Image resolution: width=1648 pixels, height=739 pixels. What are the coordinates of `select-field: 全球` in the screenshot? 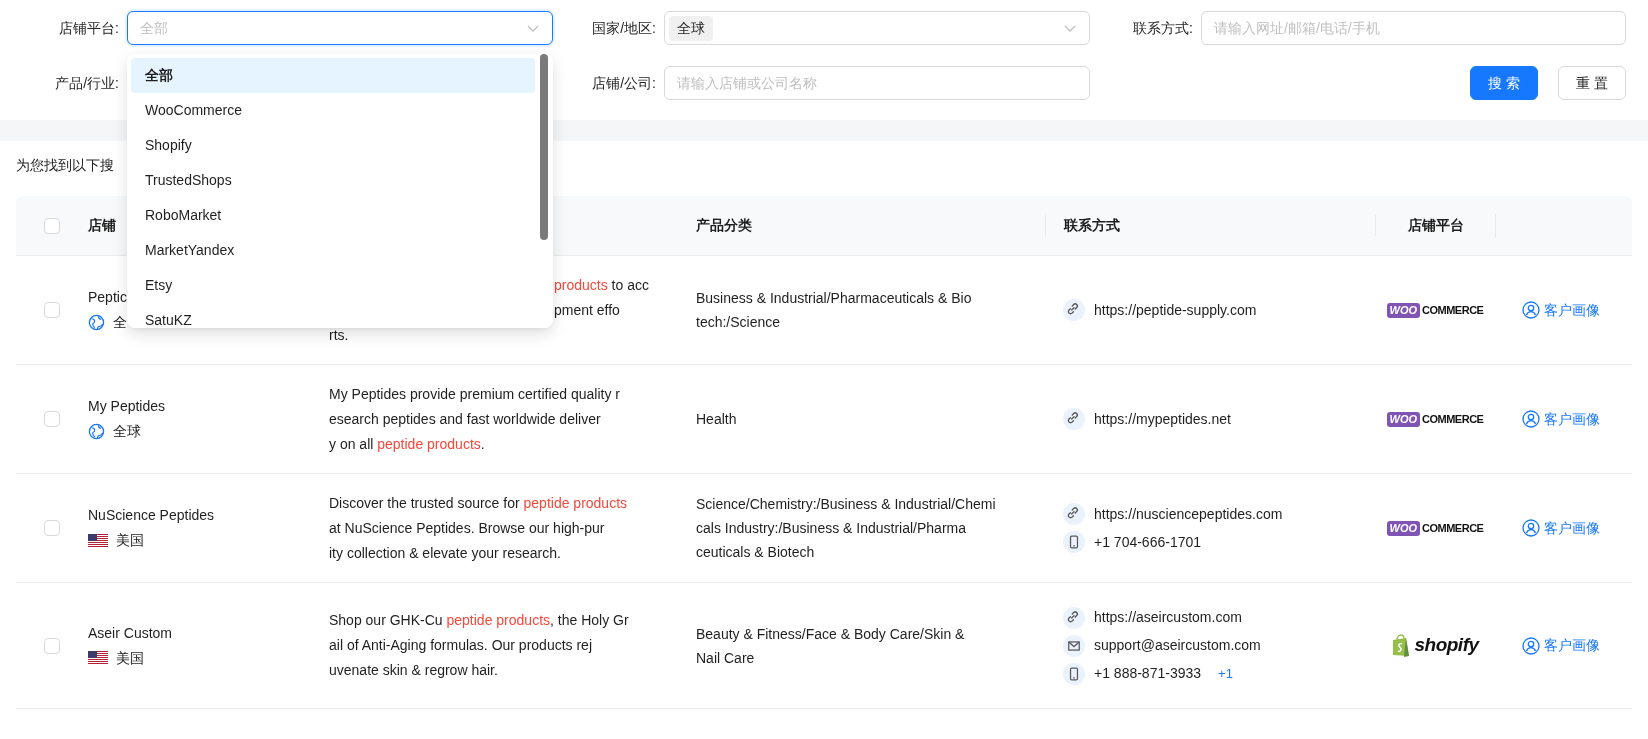 It's located at (877, 28).